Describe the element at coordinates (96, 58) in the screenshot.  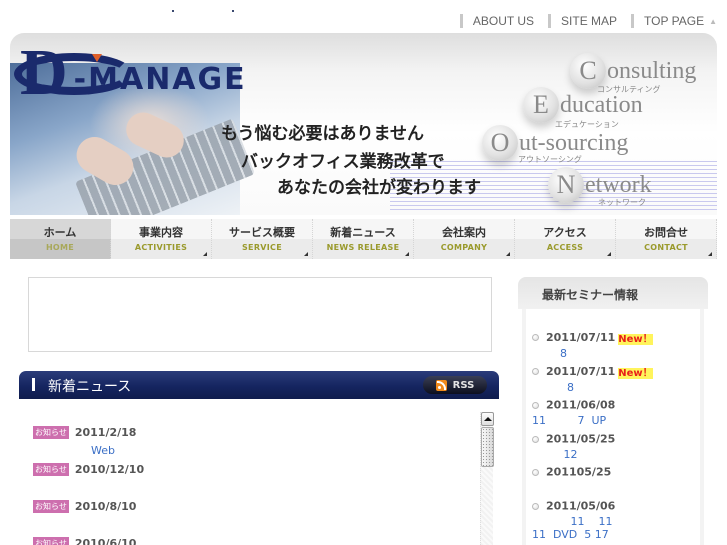
I see `logo-triangle-icon` at that location.